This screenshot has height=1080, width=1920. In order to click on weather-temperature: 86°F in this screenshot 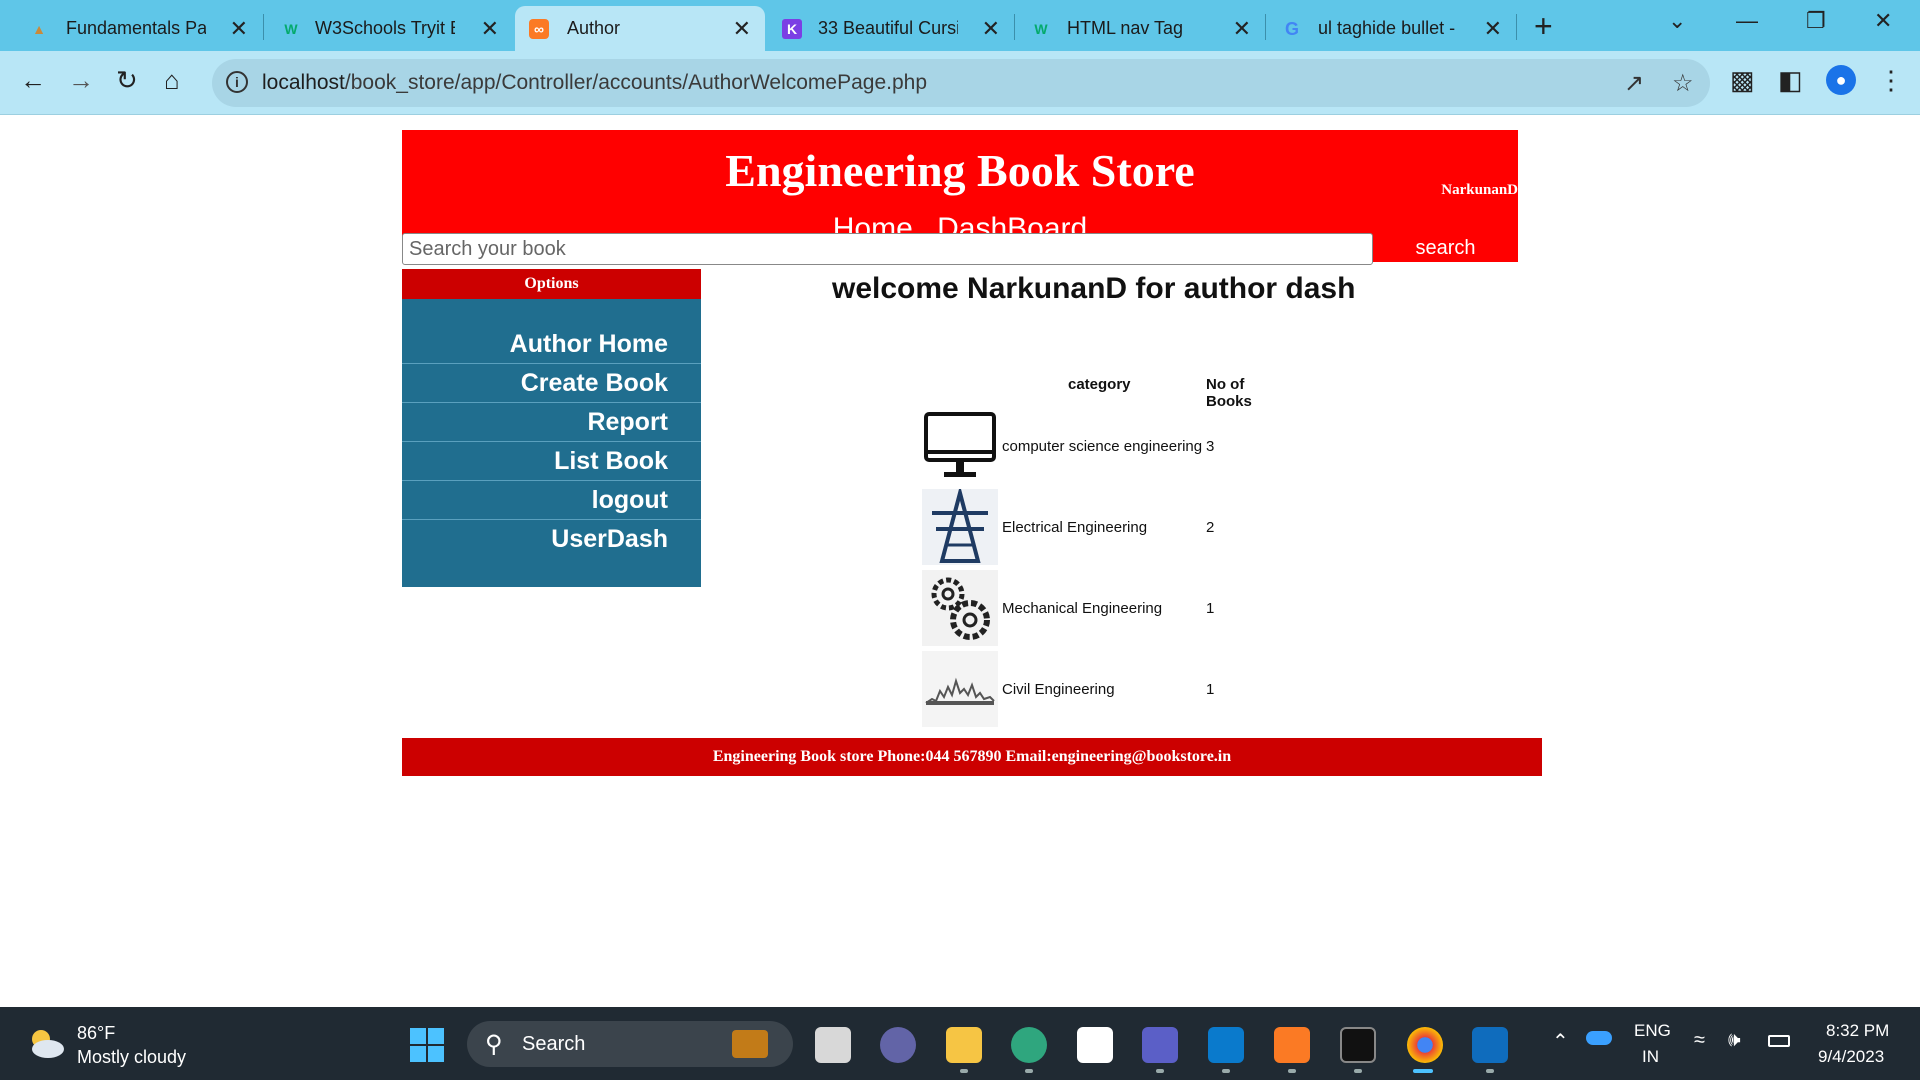, I will do `click(96, 1033)`.